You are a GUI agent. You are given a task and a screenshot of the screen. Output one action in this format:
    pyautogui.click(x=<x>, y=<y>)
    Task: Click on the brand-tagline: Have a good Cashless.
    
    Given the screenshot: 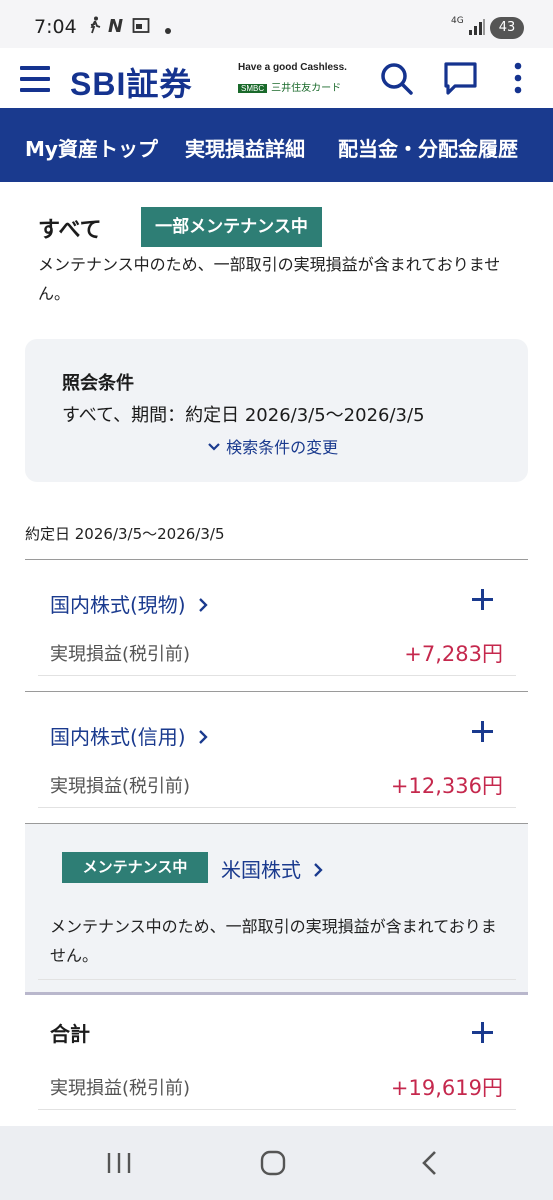 What is the action you would take?
    pyautogui.click(x=292, y=67)
    